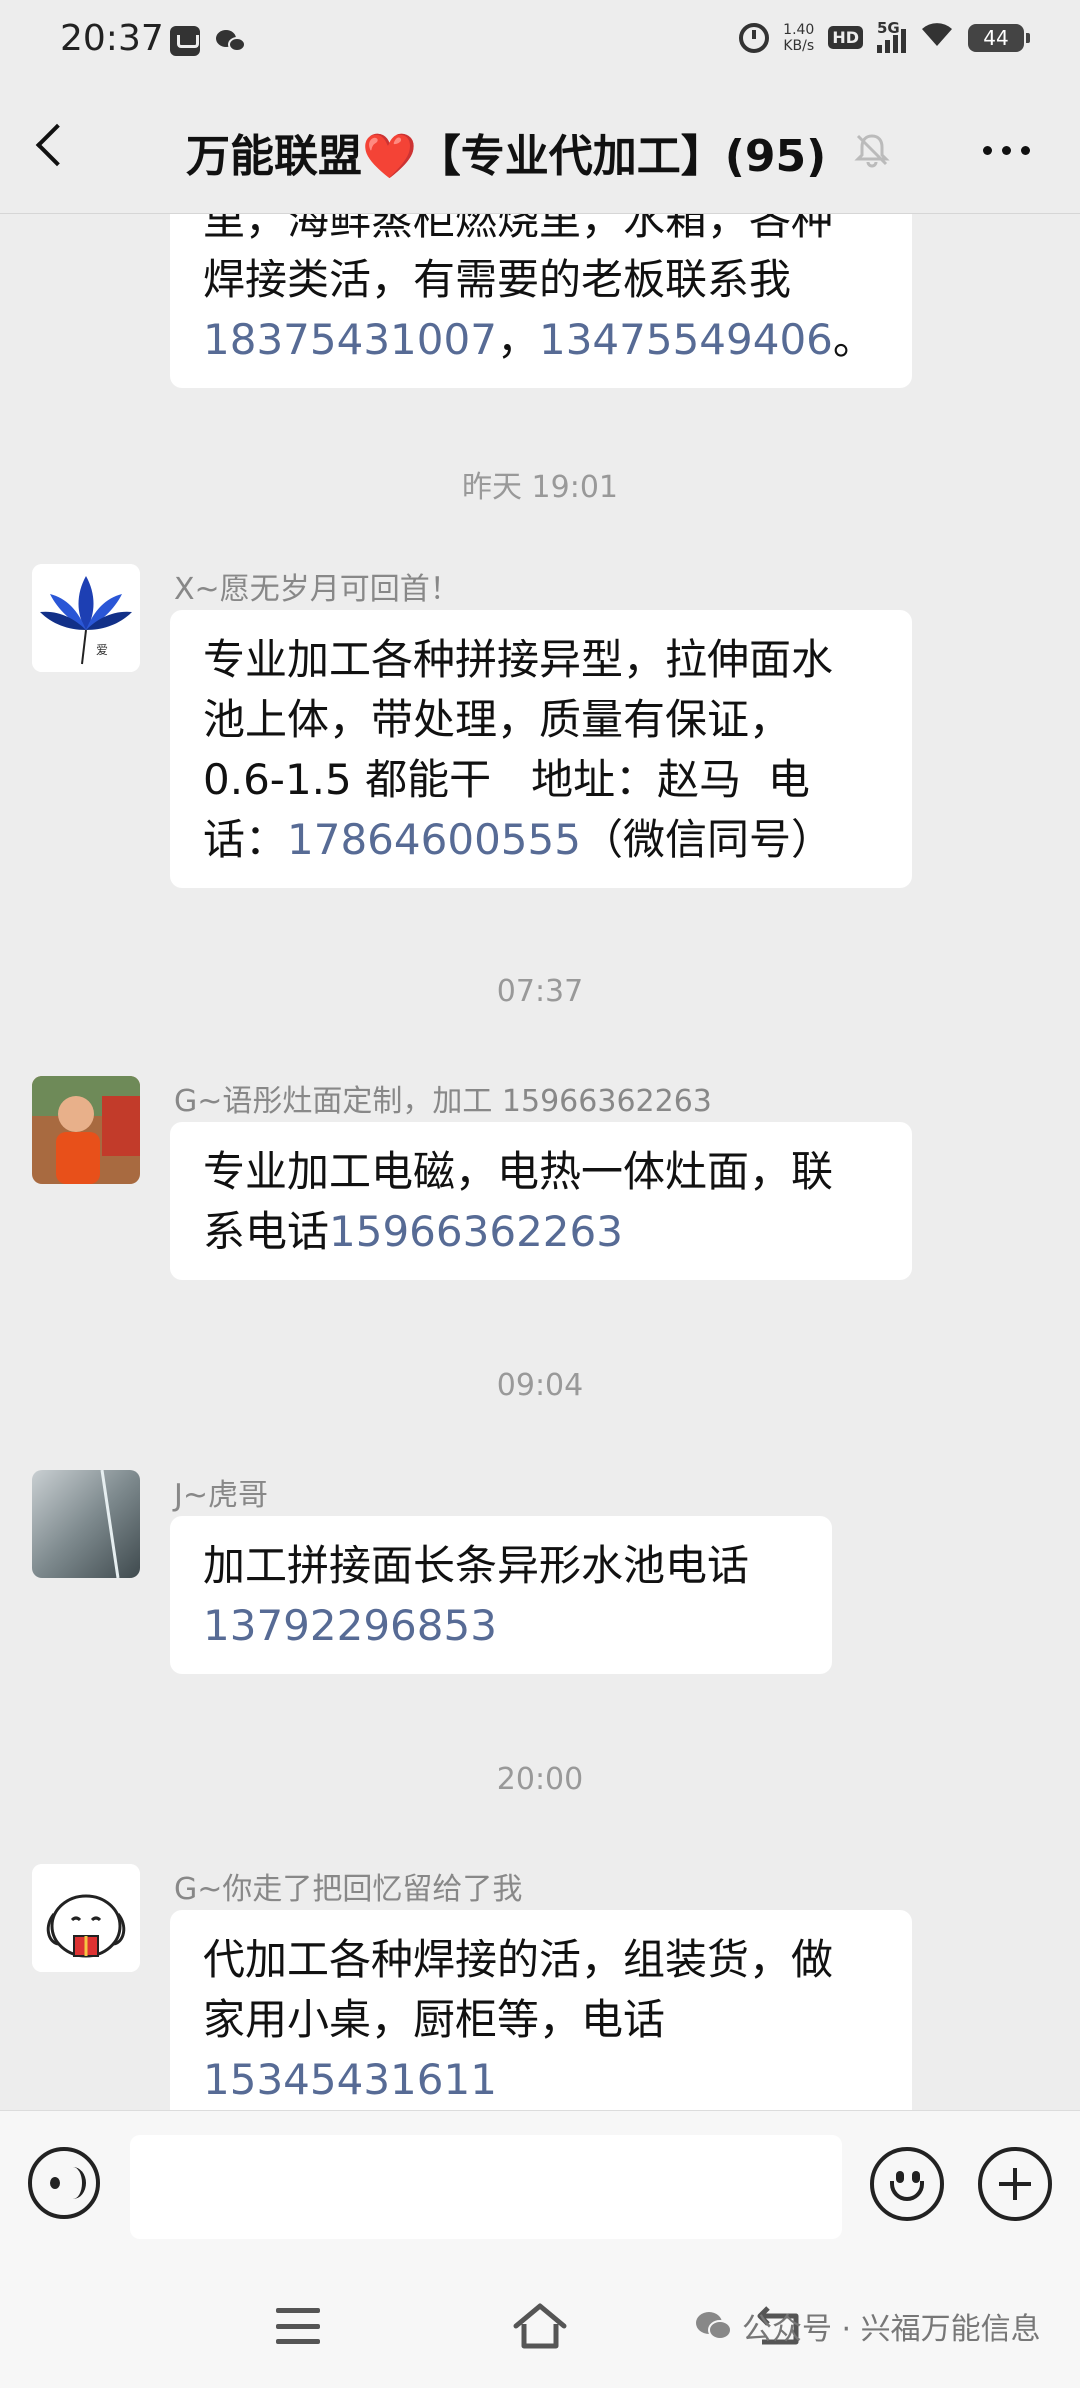 This screenshot has width=1080, height=2388. I want to click on phone-link: 17864600555, so click(434, 839).